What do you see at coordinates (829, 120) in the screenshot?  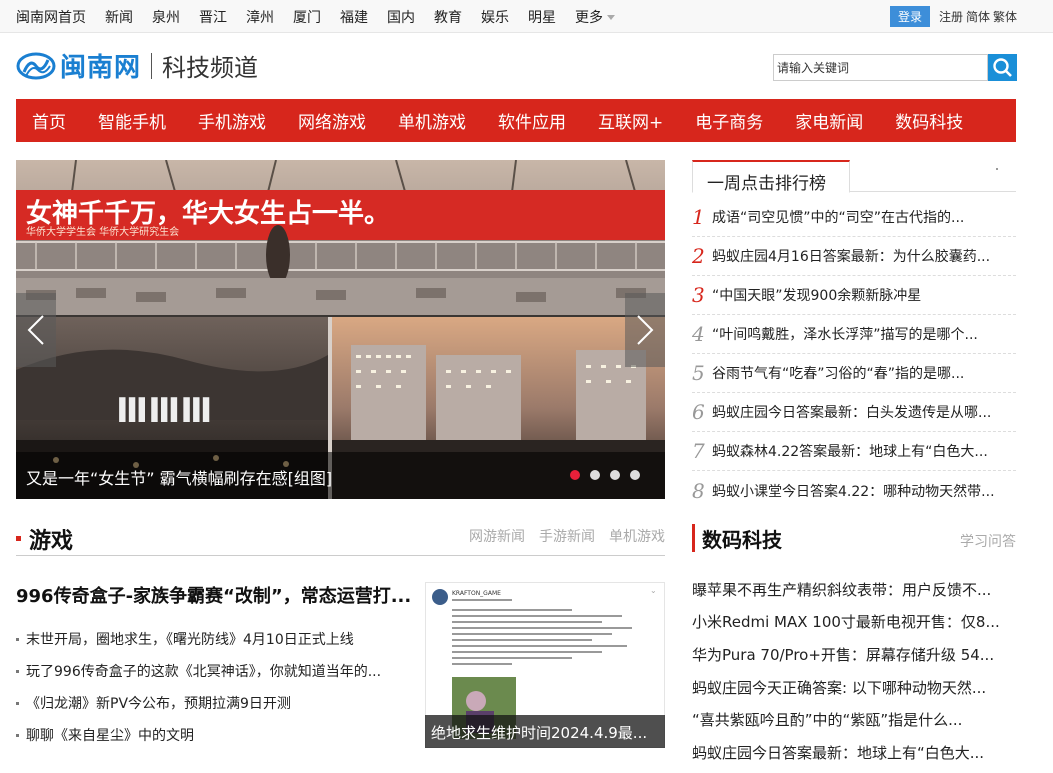 I see `nav-appliance-news: 家电新闻` at bounding box center [829, 120].